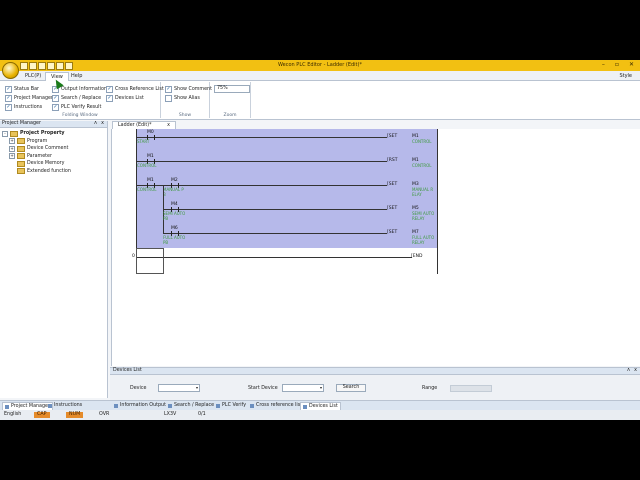  I want to click on coil-comment: FULL AUTO RELAY, so click(423, 240).